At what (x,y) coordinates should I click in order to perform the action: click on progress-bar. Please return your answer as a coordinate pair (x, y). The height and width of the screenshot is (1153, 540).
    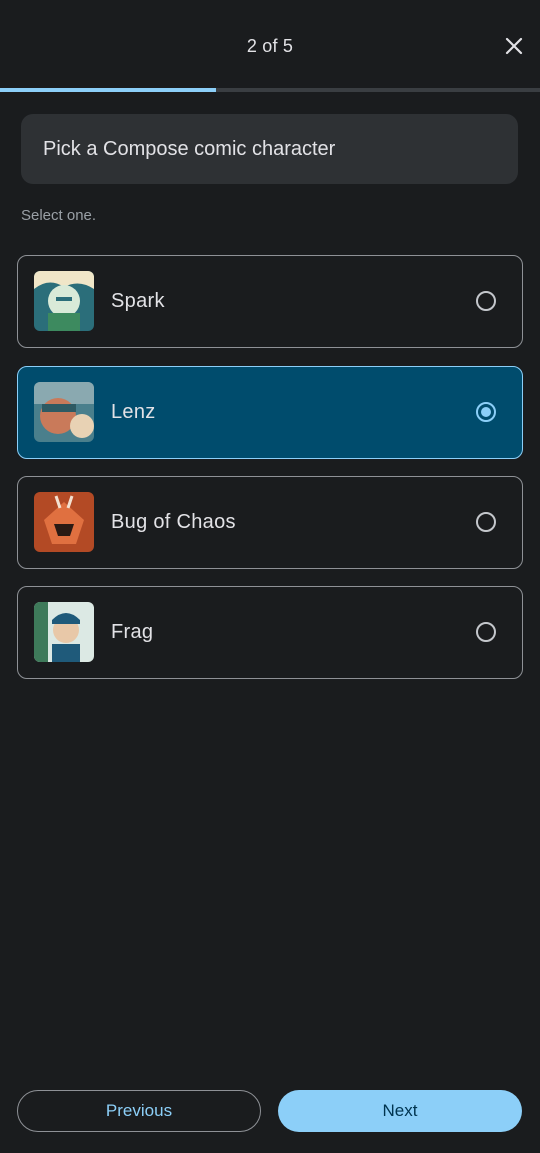
    Looking at the image, I should click on (270, 90).